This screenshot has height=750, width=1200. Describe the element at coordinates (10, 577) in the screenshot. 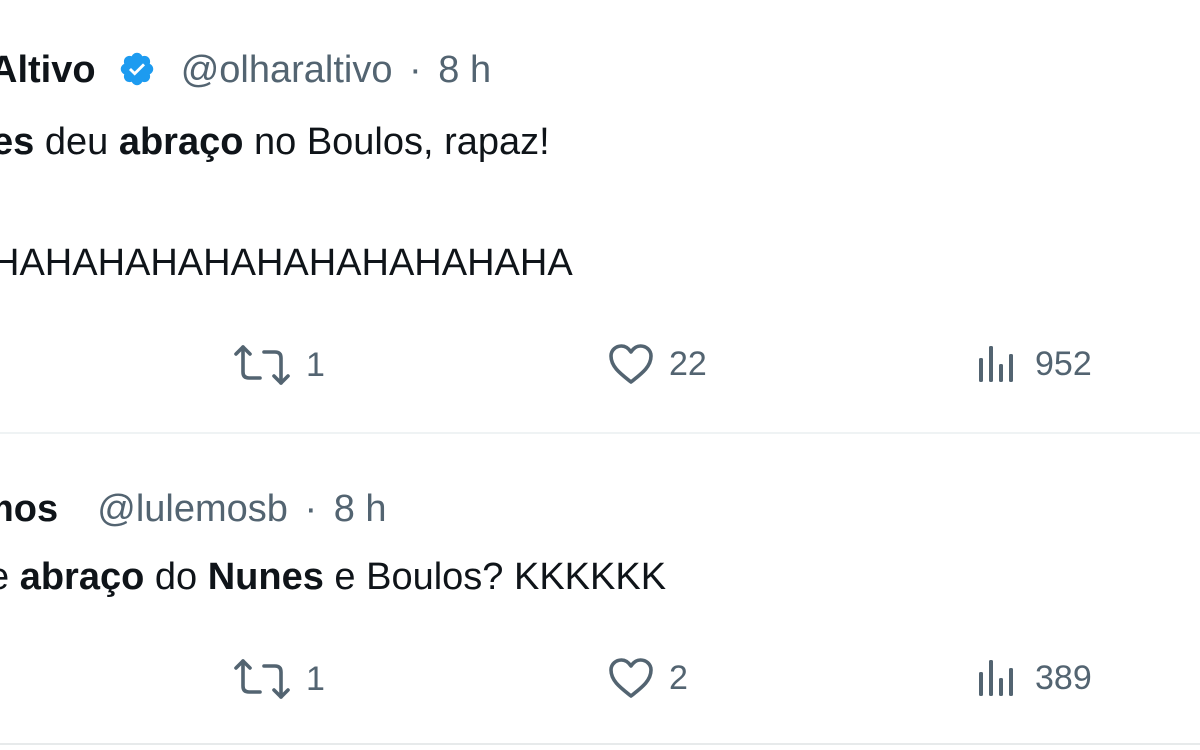

I see `text-segment: e` at that location.